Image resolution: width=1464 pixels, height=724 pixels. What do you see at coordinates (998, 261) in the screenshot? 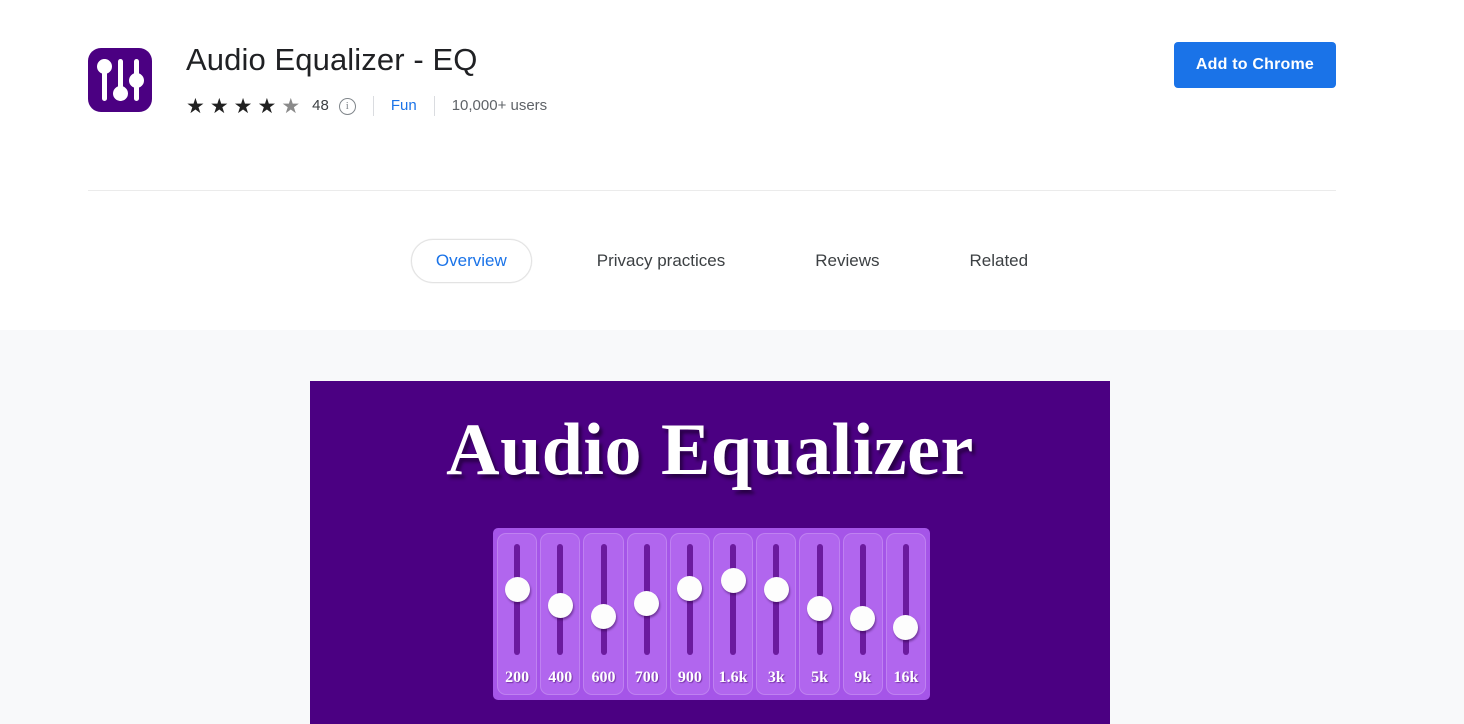
I see `tab-related: Related` at bounding box center [998, 261].